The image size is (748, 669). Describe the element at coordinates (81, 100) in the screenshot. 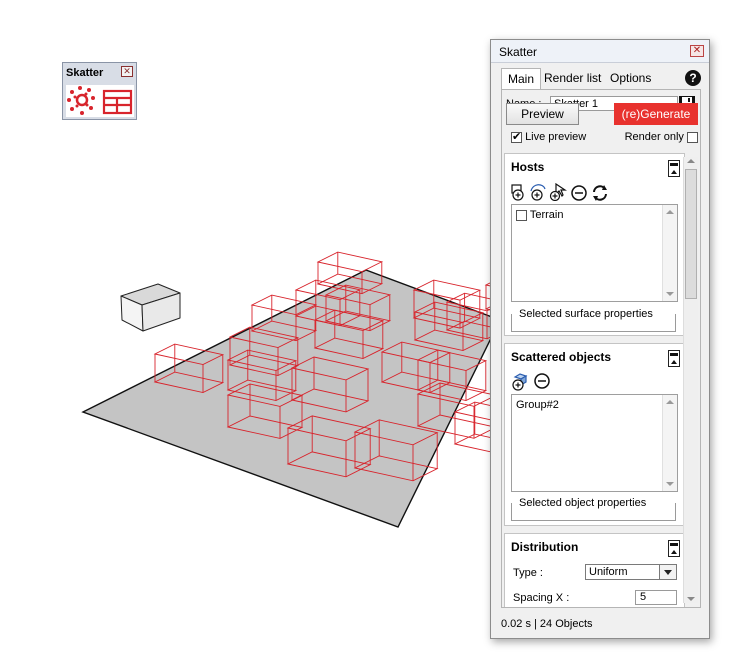

I see `scatter-icon` at that location.